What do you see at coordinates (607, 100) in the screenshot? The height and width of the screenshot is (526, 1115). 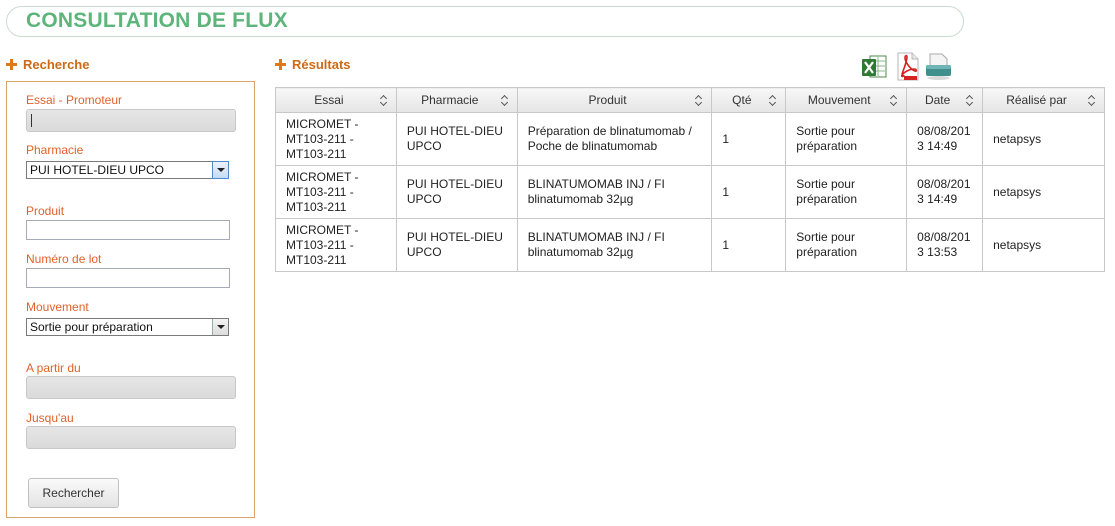 I see `column-header-label: Produit` at bounding box center [607, 100].